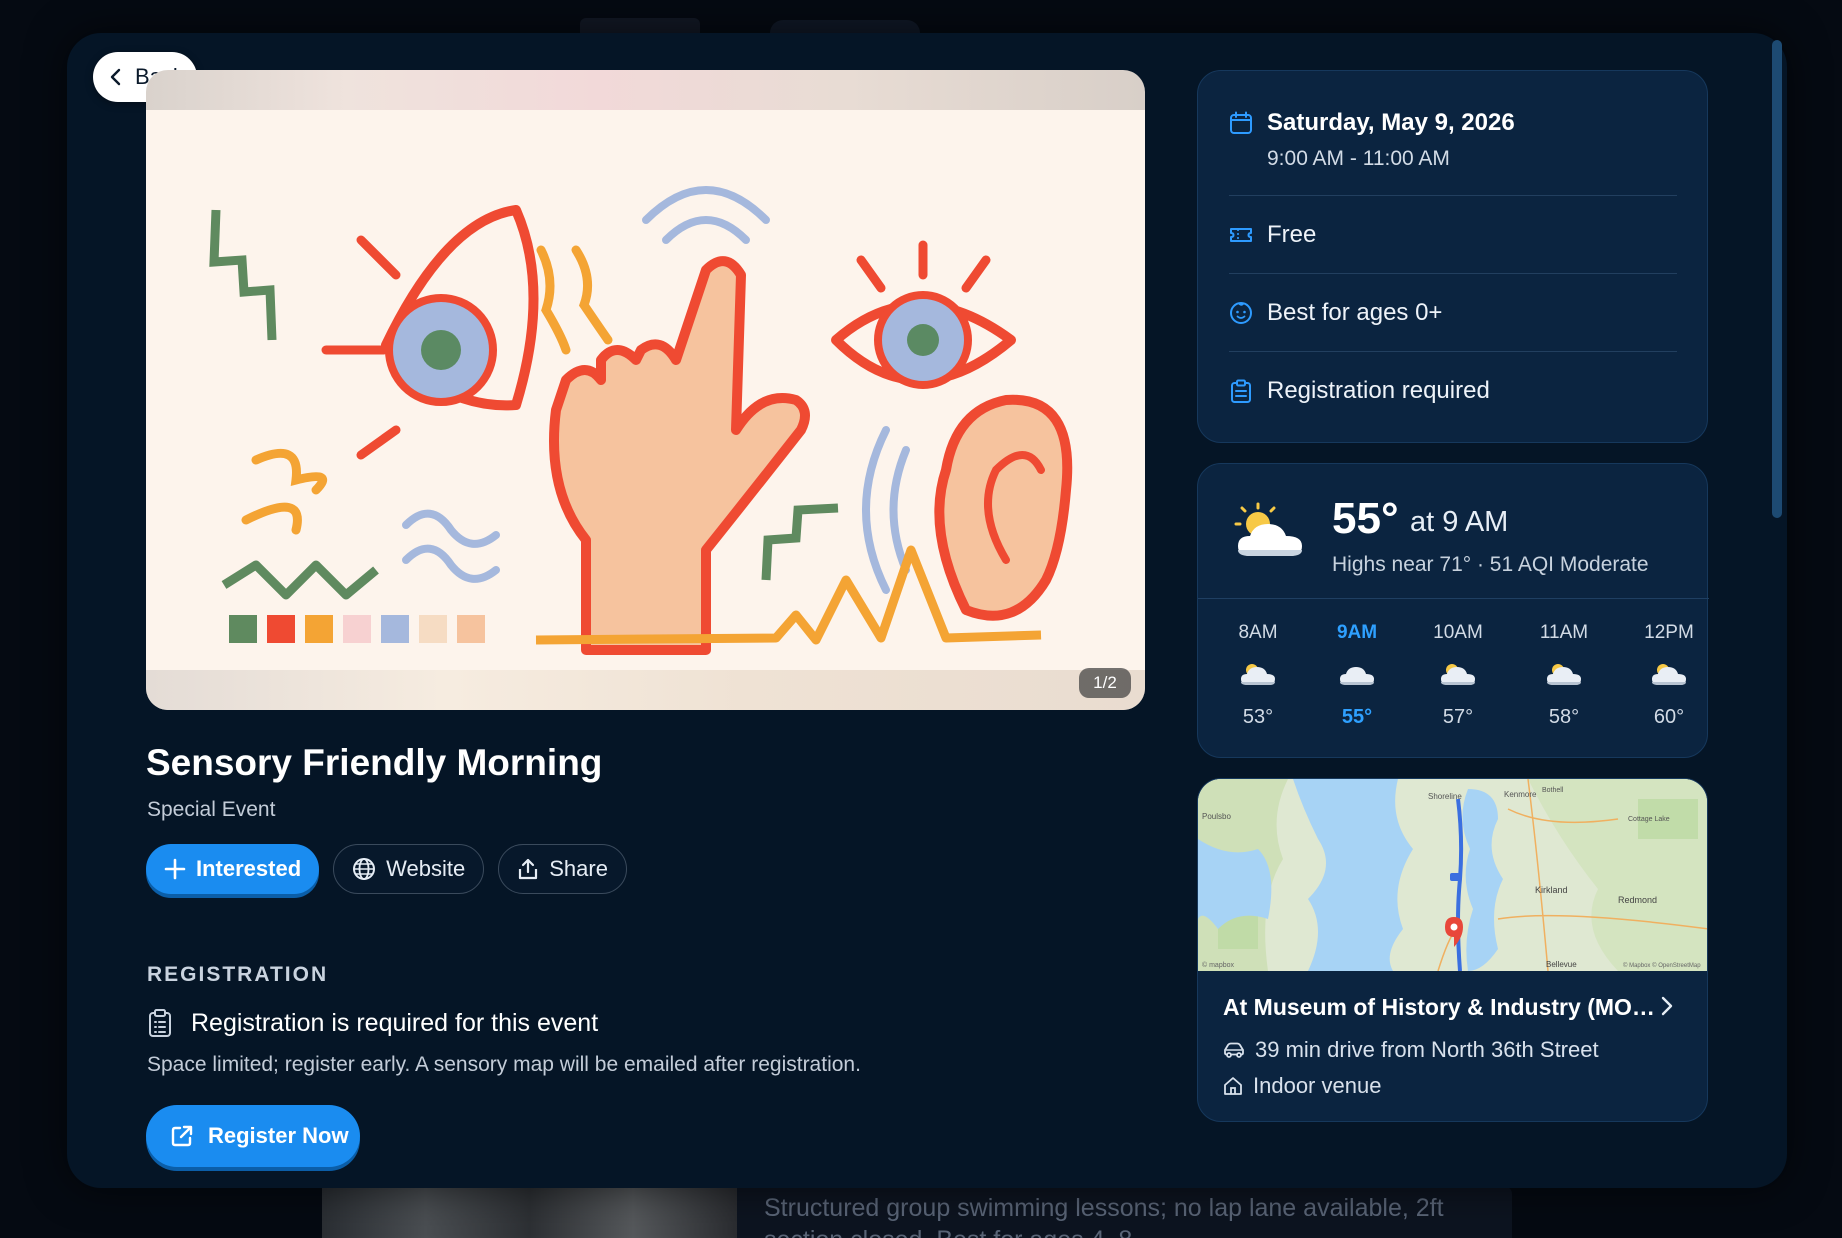 This screenshot has width=1842, height=1238. Describe the element at coordinates (1520, 794) in the screenshot. I see `map-label-kenmore: Kenmore` at that location.